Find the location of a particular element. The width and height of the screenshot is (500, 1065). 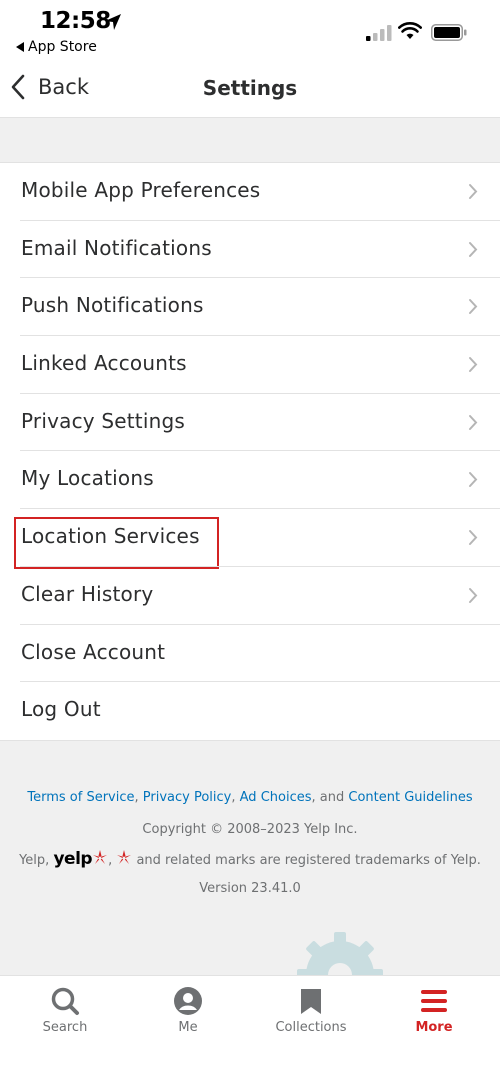

signal-icon is located at coordinates (379, 33).